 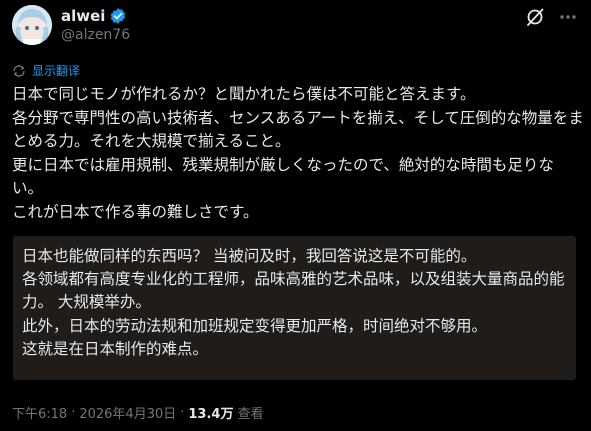 What do you see at coordinates (211, 414) in the screenshot?
I see `views-count: 13.4万` at bounding box center [211, 414].